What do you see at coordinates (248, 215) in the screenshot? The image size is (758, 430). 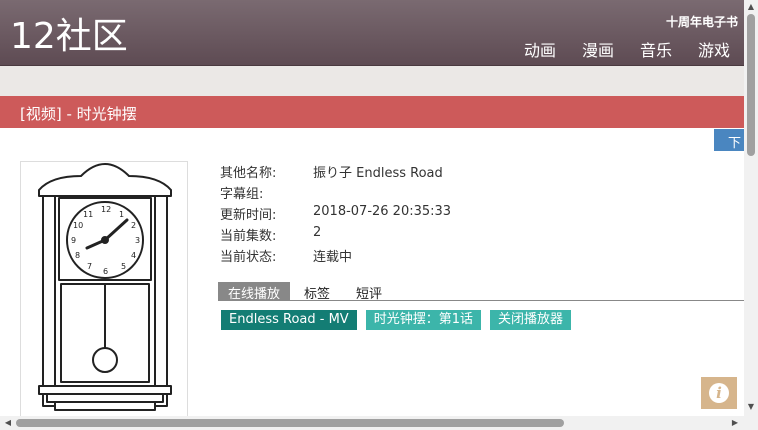 I see `detail-label: 更新时间:` at bounding box center [248, 215].